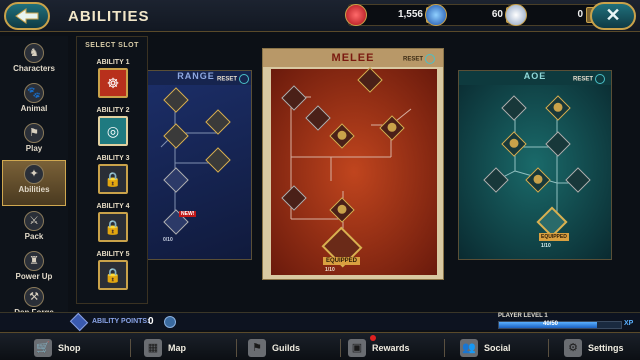 Image resolution: width=640 pixels, height=360 pixels. Describe the element at coordinates (34, 68) in the screenshot. I see `sidebar-item-label: Characters` at that location.